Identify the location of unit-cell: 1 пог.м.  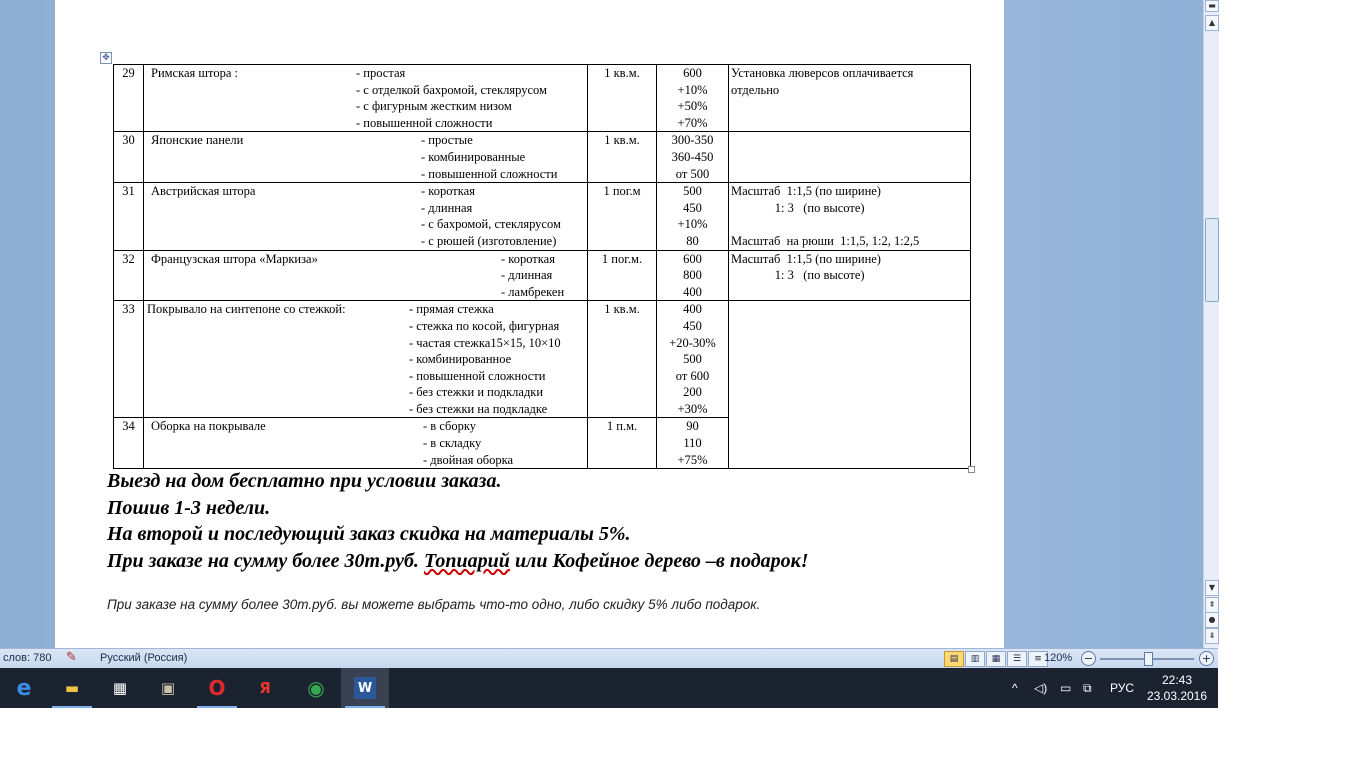
(622, 216).